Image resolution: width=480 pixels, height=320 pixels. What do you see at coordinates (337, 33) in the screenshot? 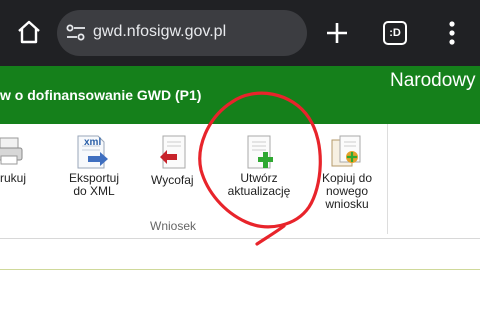
I see `new-tab-icon` at bounding box center [337, 33].